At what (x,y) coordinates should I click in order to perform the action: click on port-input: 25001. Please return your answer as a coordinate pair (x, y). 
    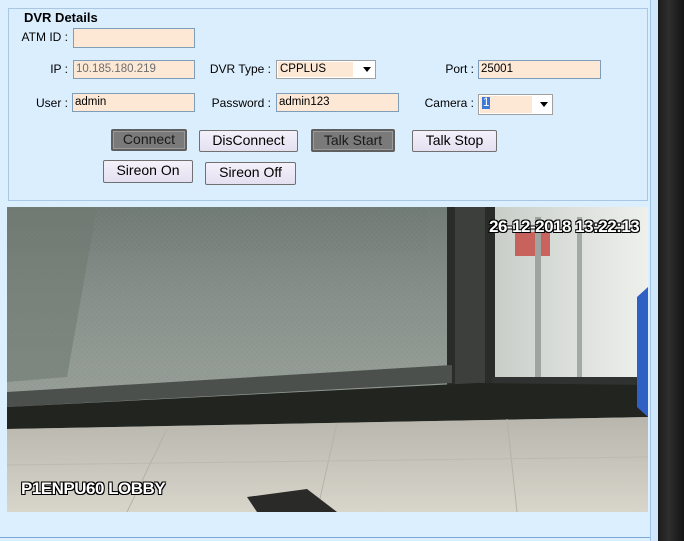
    Looking at the image, I should click on (539, 69).